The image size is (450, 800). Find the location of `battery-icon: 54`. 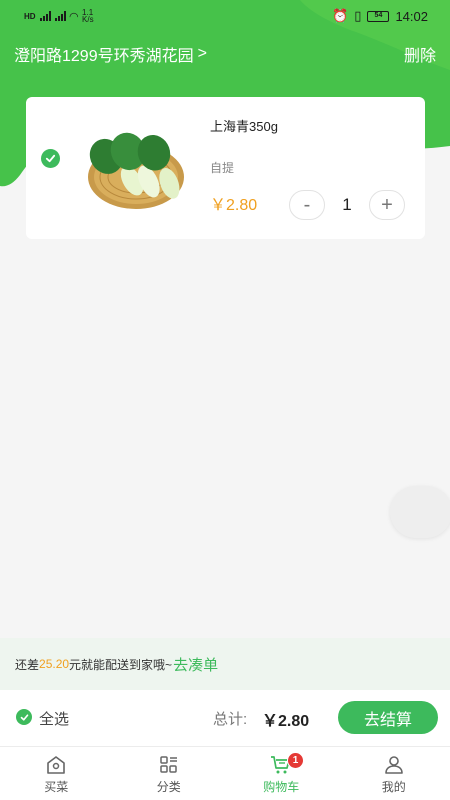

battery-icon: 54 is located at coordinates (378, 16).